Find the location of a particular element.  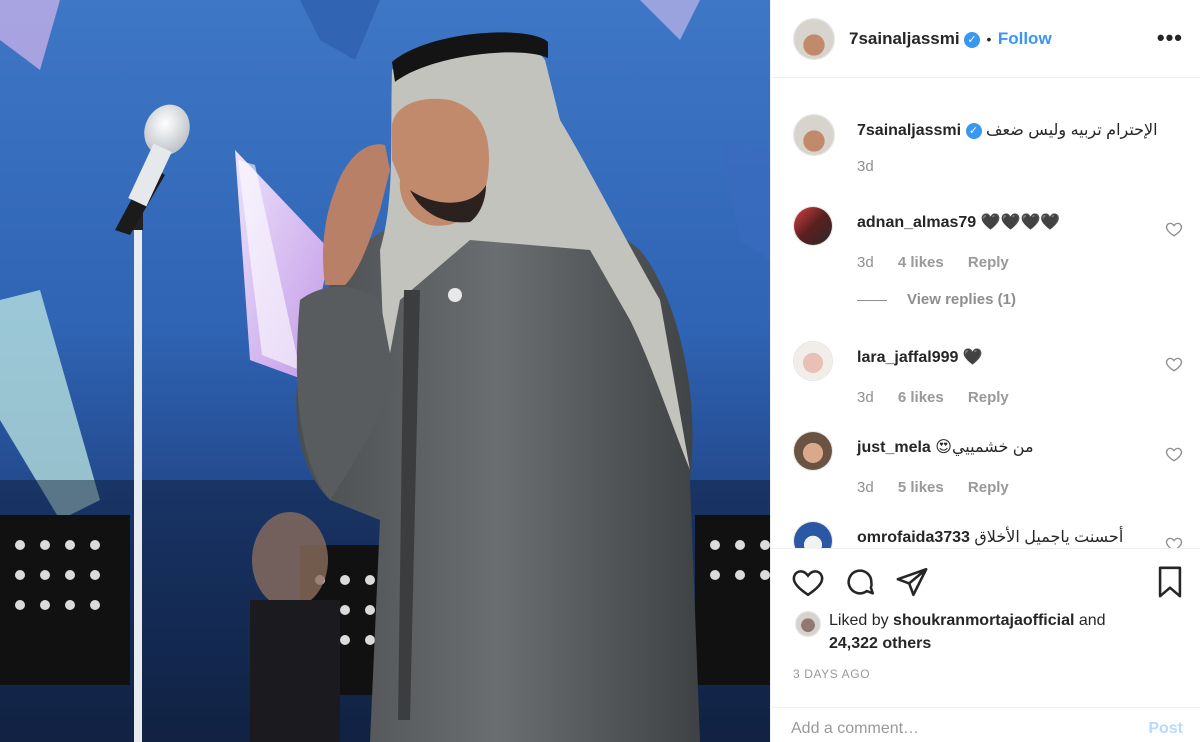

comment-username: lara_jaffal999 is located at coordinates (907, 357).